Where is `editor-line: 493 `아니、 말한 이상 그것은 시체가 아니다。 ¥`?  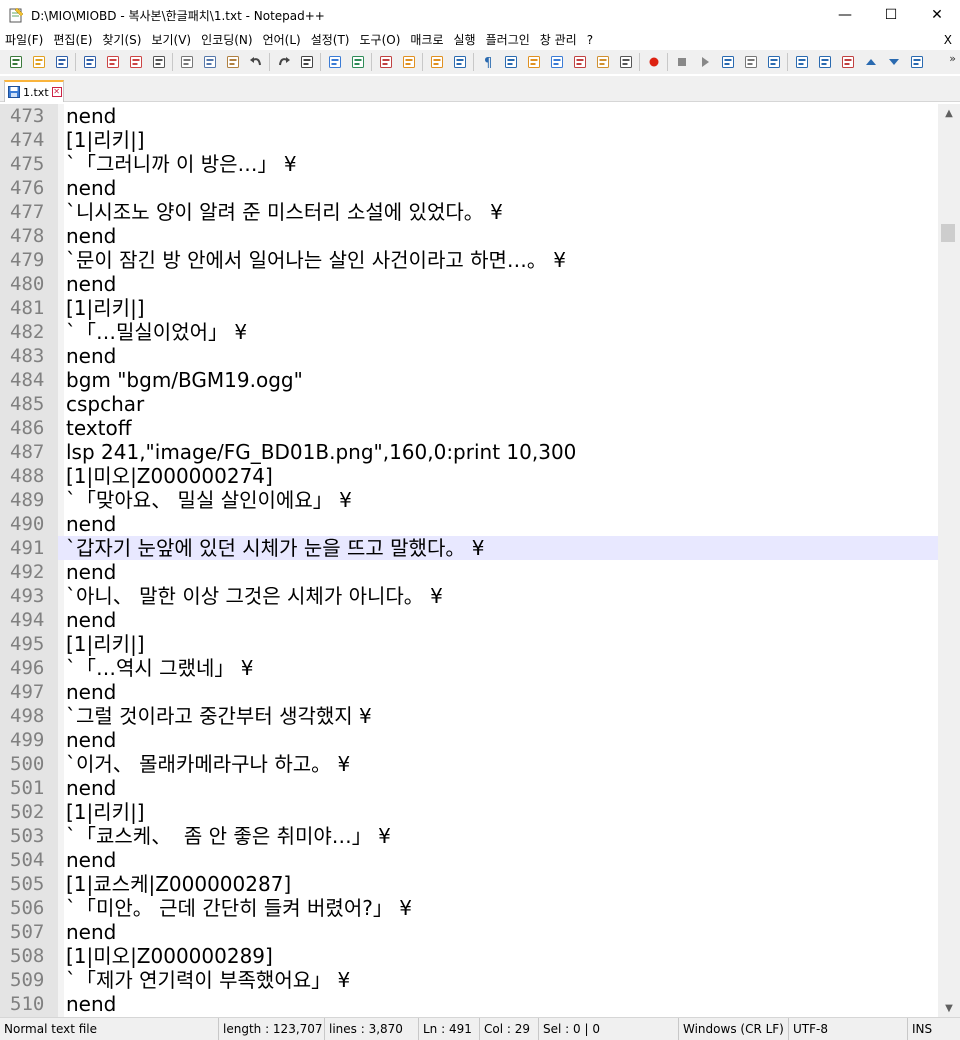
editor-line: 493 `아니、 말한 이상 그것은 시체가 아니다。 ¥ is located at coordinates (469, 596).